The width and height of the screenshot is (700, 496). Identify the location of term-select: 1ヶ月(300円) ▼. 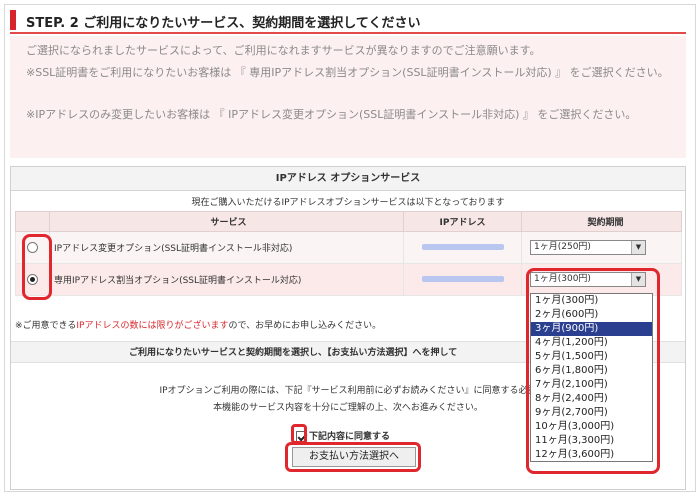
(588, 279).